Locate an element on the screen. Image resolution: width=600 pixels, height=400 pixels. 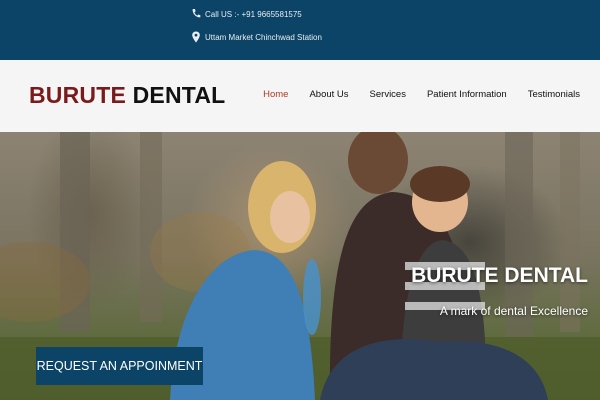
nav-item-about-us: About Us is located at coordinates (328, 94).